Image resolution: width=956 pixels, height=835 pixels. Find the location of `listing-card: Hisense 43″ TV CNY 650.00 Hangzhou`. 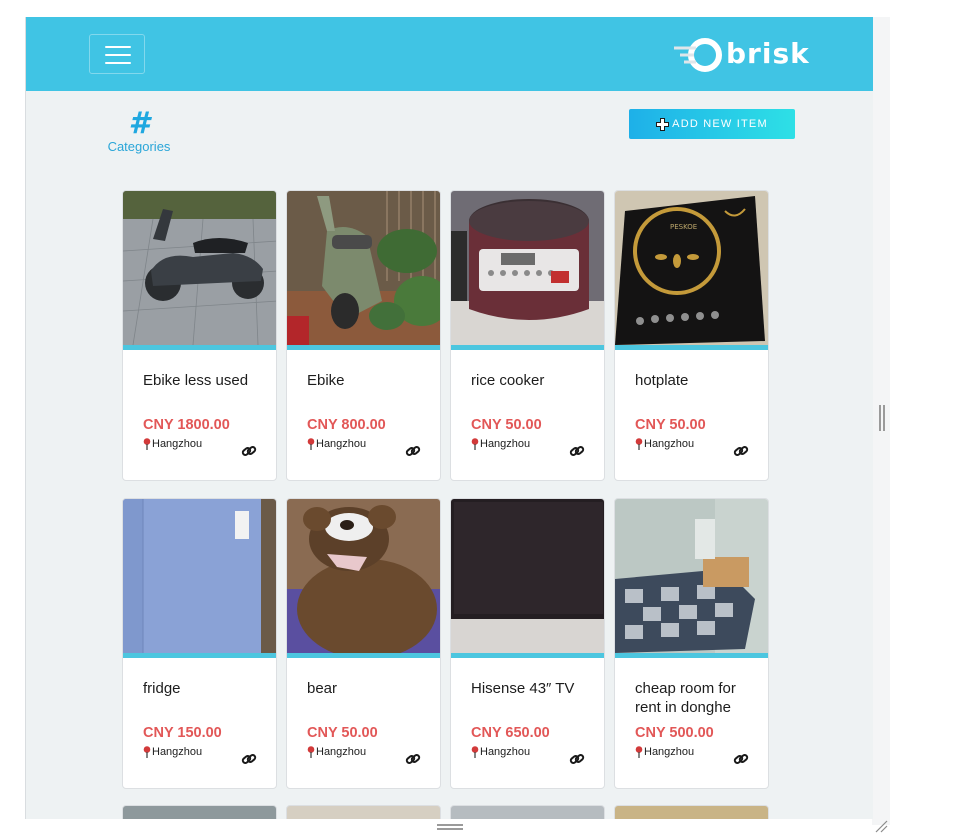

listing-card: Hisense 43″ TV CNY 650.00 Hangzhou is located at coordinates (527, 643).